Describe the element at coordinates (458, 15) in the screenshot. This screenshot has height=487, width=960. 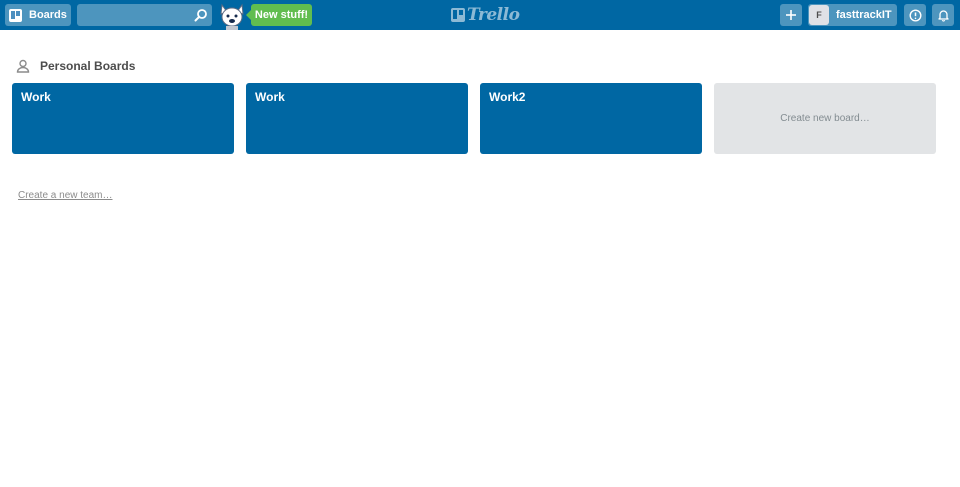
I see `trello-logo-icon` at that location.